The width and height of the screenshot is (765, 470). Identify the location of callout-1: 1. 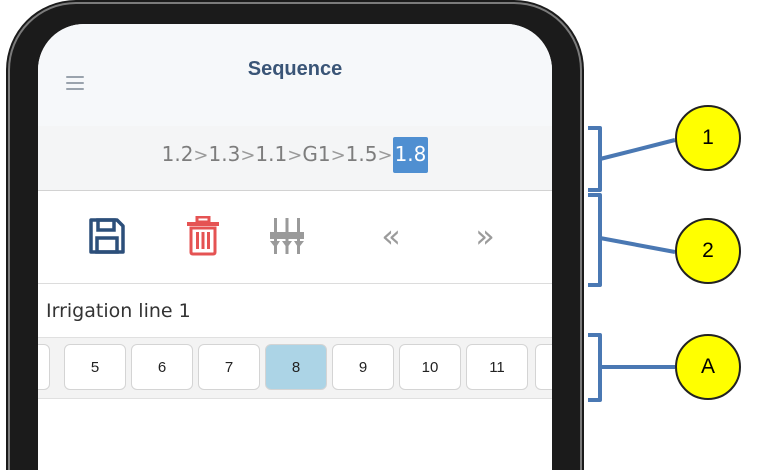
(708, 138).